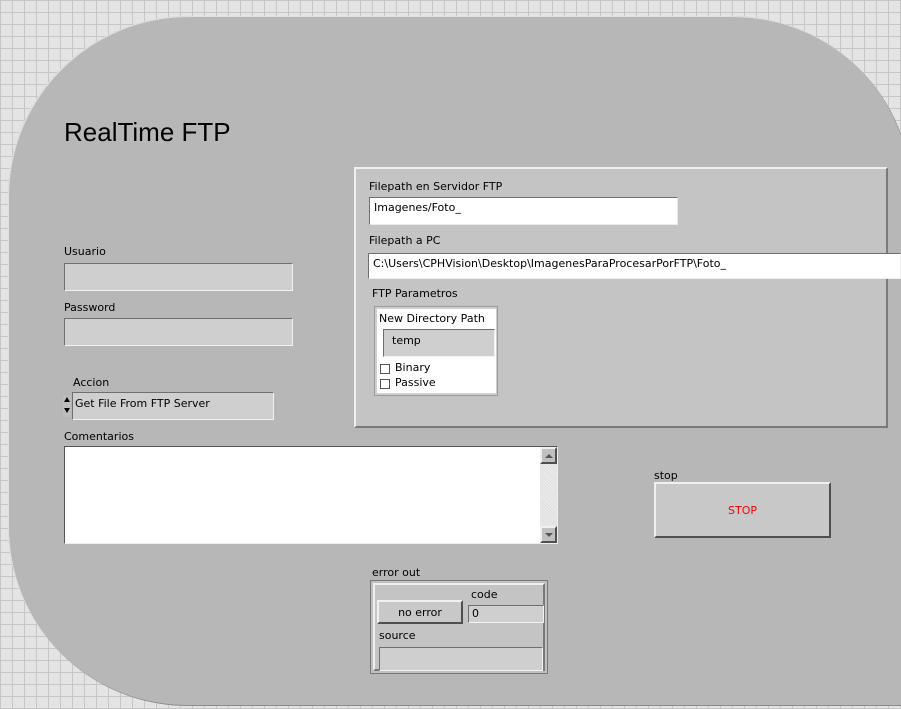 This screenshot has height=709, width=901. What do you see at coordinates (67, 399) in the screenshot?
I see `up-arrow-icon` at bounding box center [67, 399].